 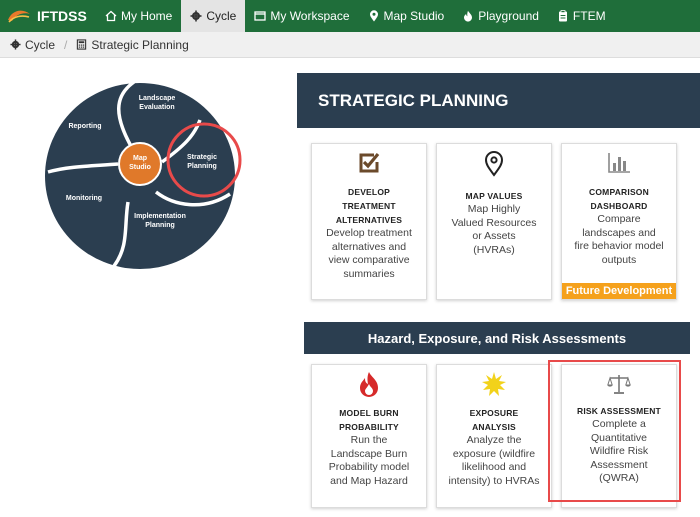 What do you see at coordinates (147, 16) in the screenshot?
I see `nav-my-home-label: My Home` at bounding box center [147, 16].